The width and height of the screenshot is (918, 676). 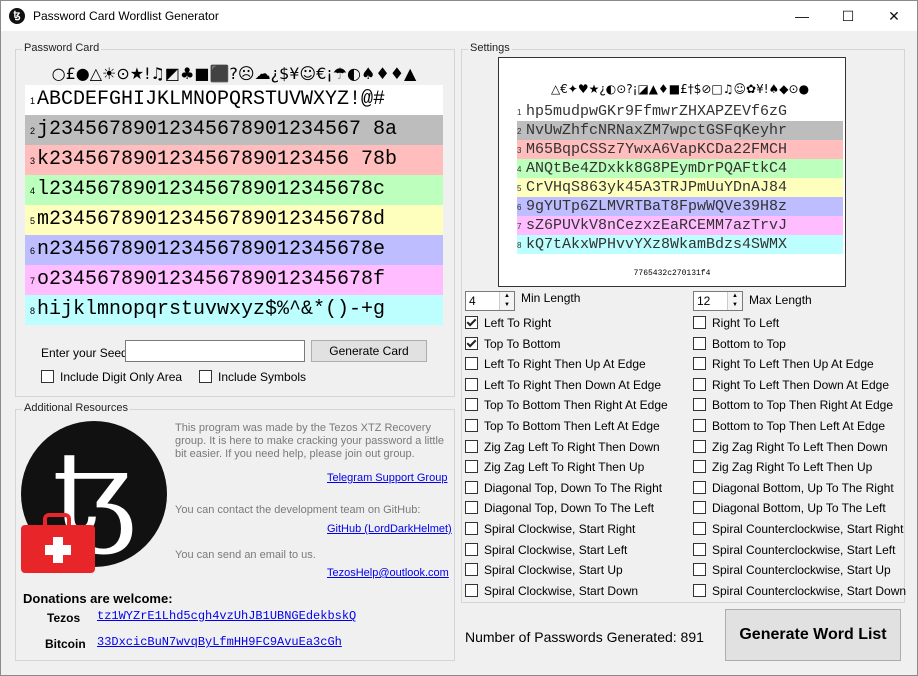 What do you see at coordinates (790, 447) in the screenshot?
I see `option-checkbox: Zig Zag Right To Left Then Down` at bounding box center [790, 447].